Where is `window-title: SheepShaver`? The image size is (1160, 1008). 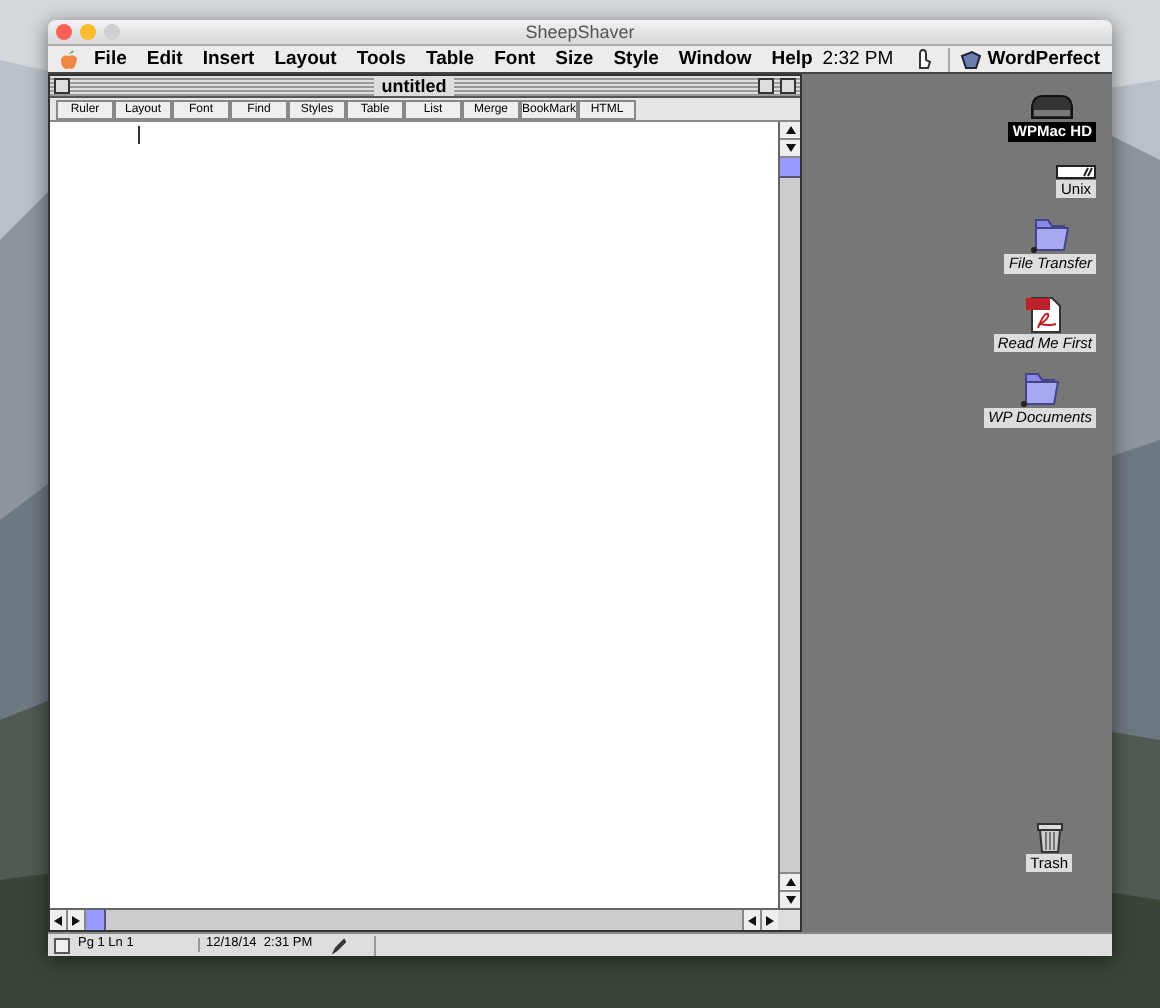 window-title: SheepShaver is located at coordinates (580, 32).